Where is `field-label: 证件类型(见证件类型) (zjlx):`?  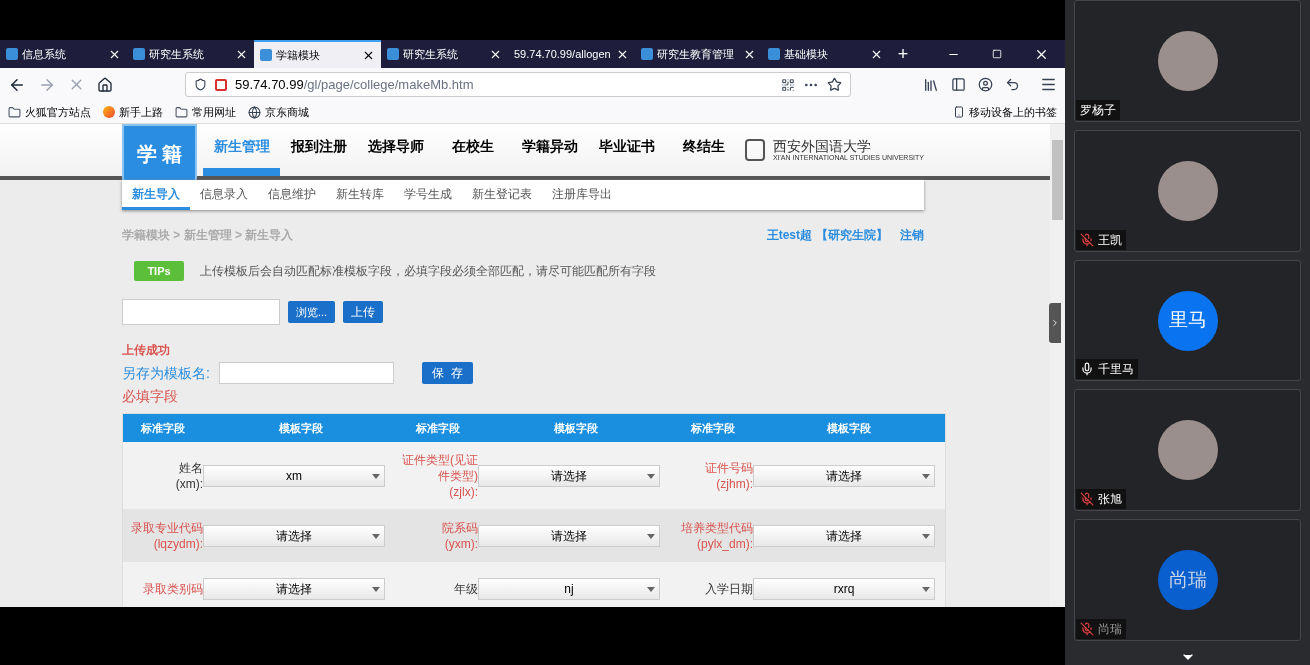 field-label: 证件类型(见证件类型) (zjlx): is located at coordinates (439, 475).